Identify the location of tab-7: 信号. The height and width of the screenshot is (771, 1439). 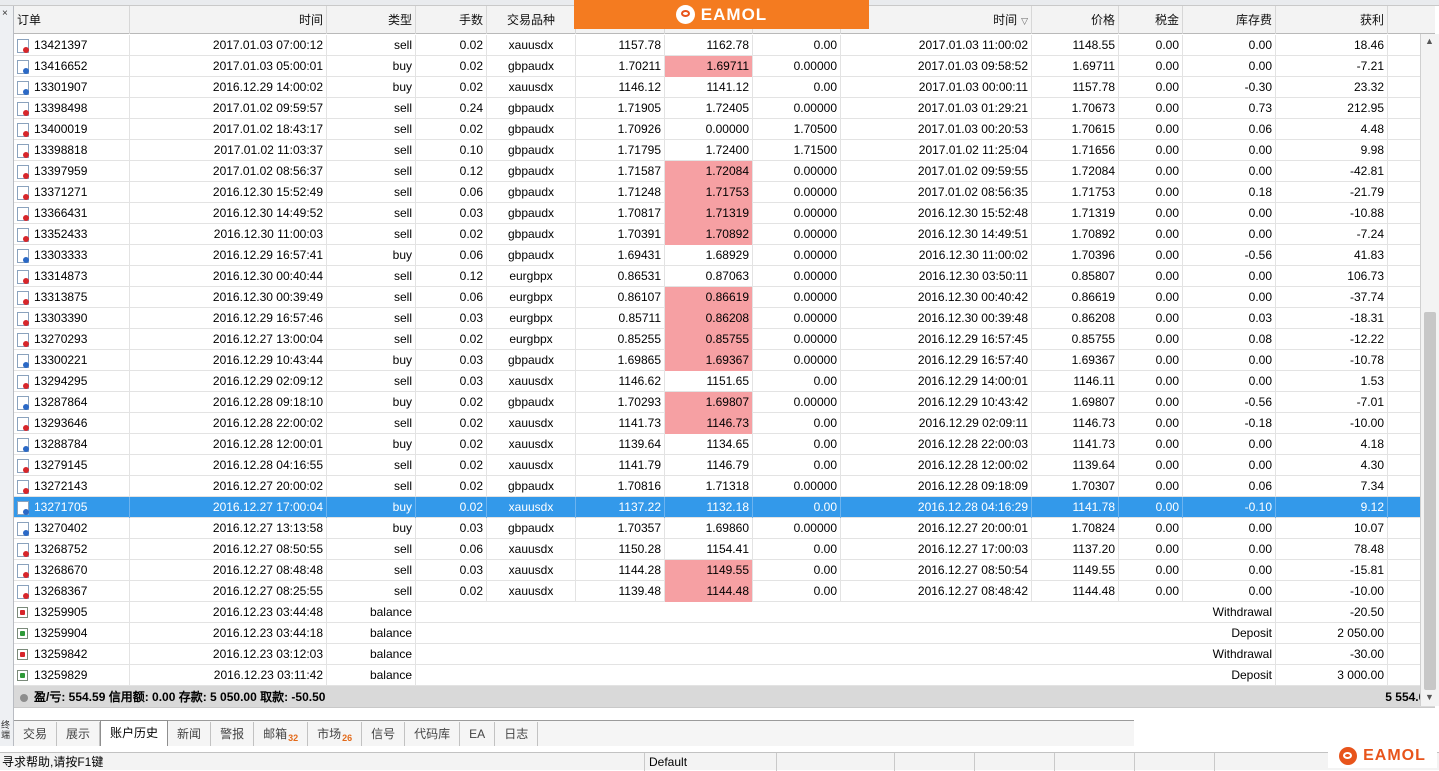
(384, 734).